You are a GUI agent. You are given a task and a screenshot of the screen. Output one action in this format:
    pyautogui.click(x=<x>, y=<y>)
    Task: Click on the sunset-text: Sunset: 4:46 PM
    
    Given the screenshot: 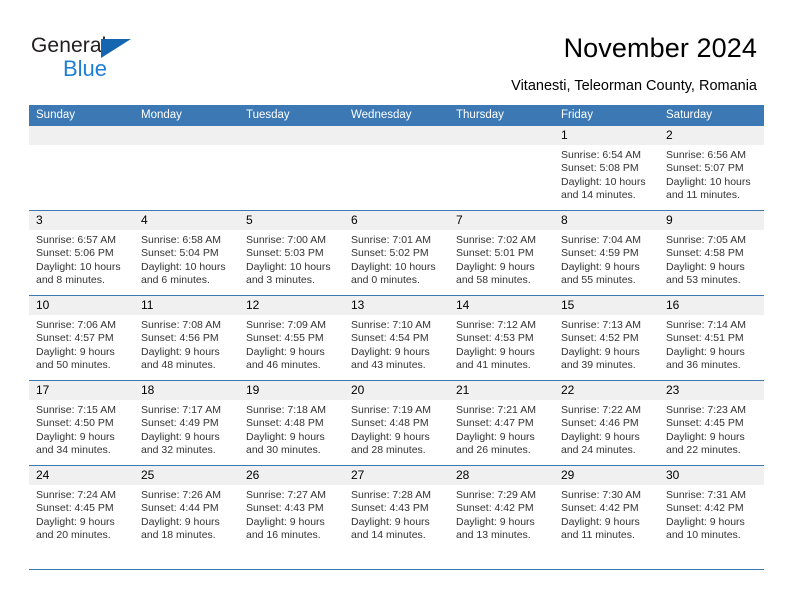 What is the action you would take?
    pyautogui.click(x=600, y=423)
    